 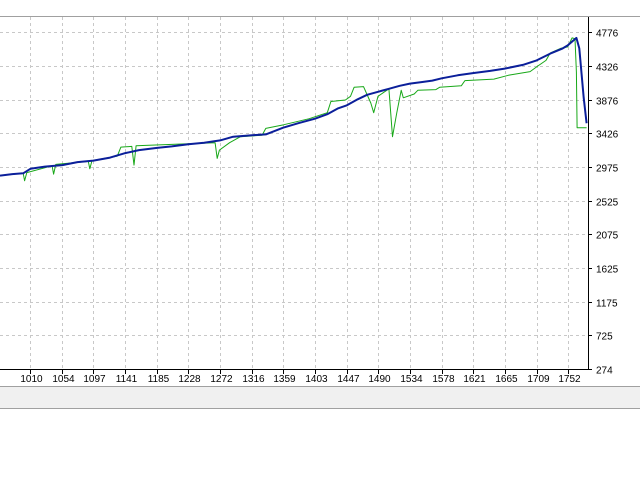 What do you see at coordinates (607, 304) in the screenshot?
I see `y-tick-label: 1175` at bounding box center [607, 304].